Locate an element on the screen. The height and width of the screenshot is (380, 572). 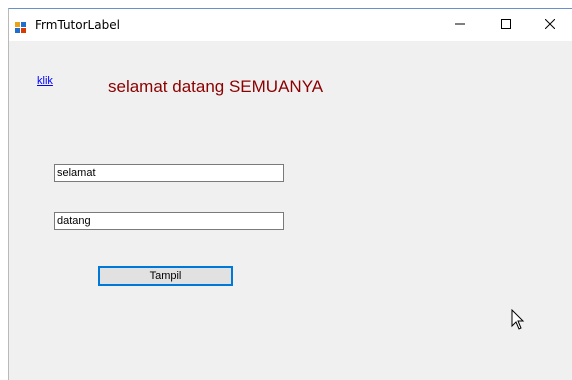
maximize-icon is located at coordinates (506, 25).